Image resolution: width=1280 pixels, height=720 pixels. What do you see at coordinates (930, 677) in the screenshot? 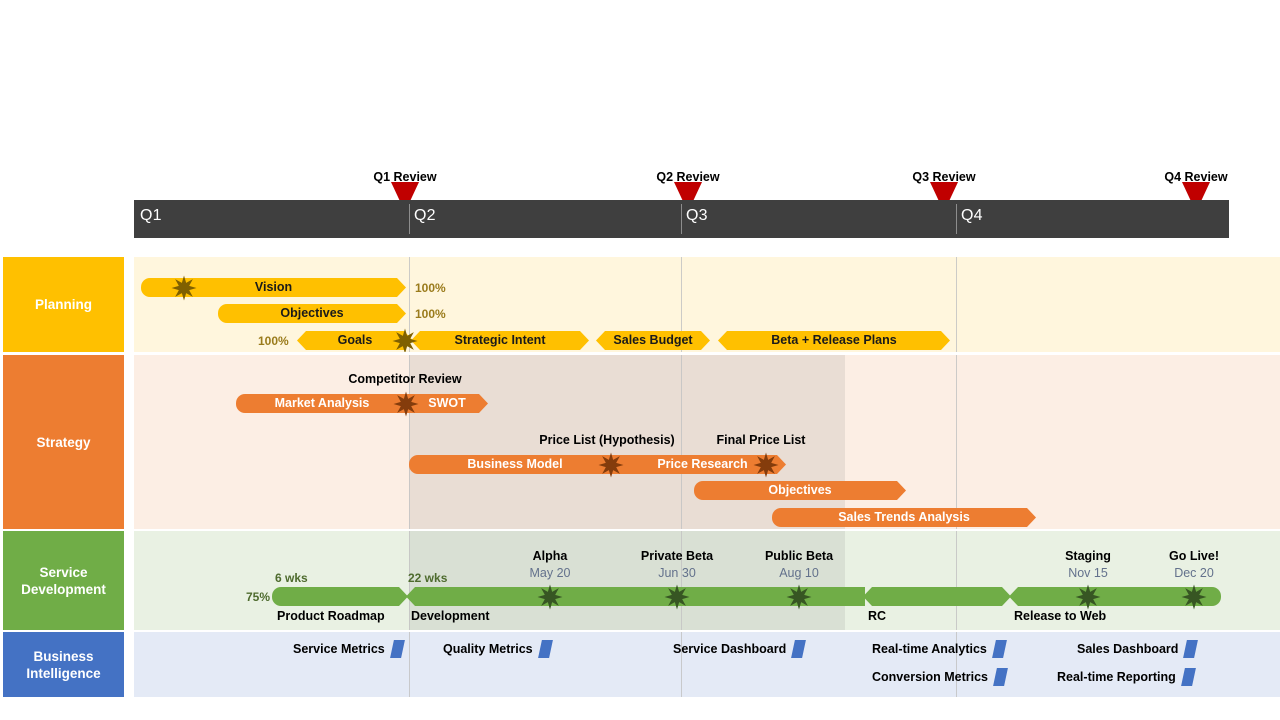
I see `bi-deliverable-label: Conversion Metrics` at bounding box center [930, 677].